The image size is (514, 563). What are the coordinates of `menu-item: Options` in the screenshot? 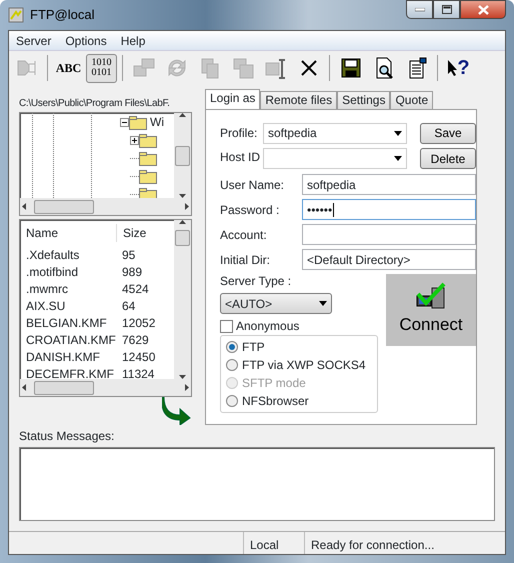 It's located at (86, 41).